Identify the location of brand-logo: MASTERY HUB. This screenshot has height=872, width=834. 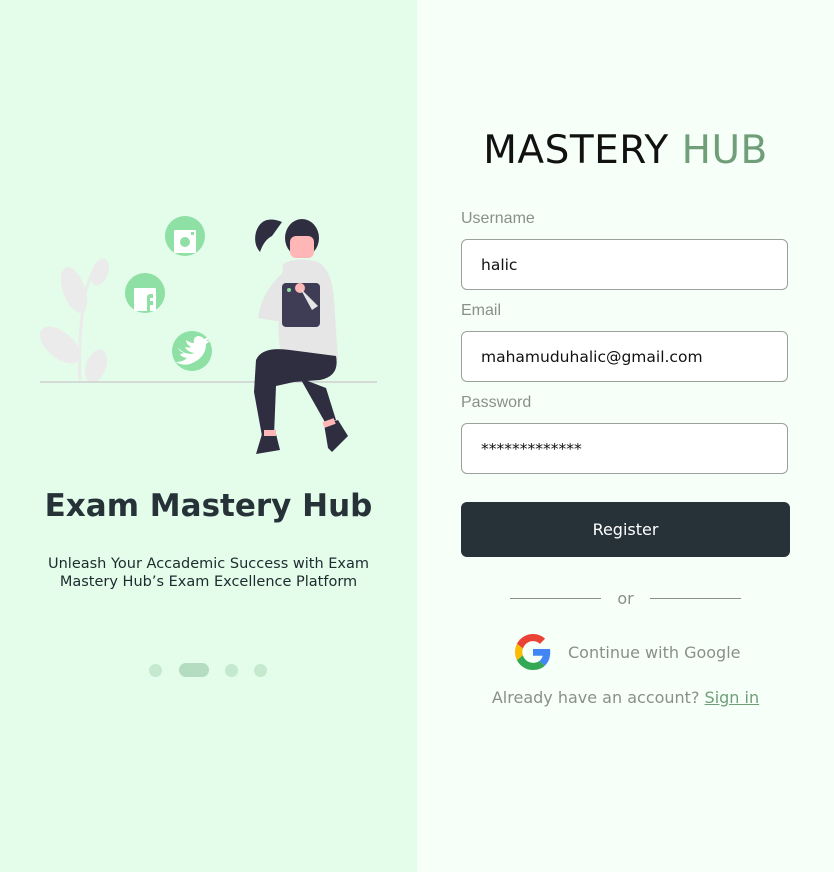
(625, 150).